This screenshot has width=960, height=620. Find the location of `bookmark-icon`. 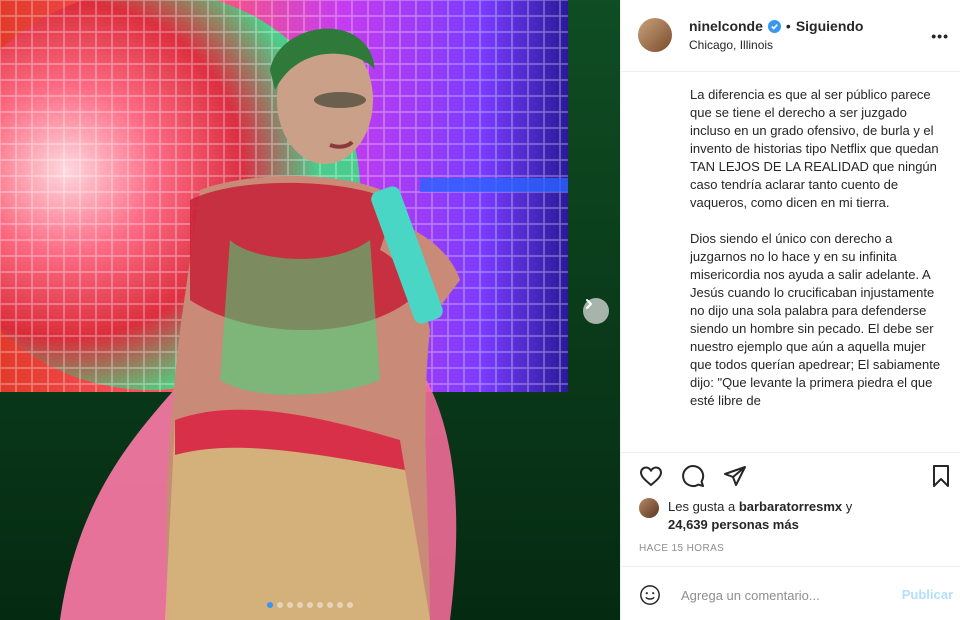

bookmark-icon is located at coordinates (941, 476).